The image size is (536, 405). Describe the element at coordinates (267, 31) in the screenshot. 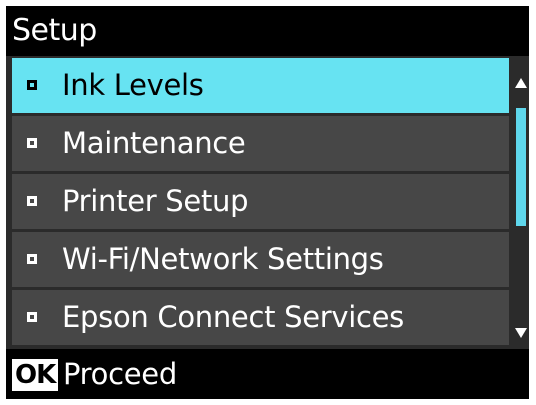

I see `screen-title: Setup` at that location.